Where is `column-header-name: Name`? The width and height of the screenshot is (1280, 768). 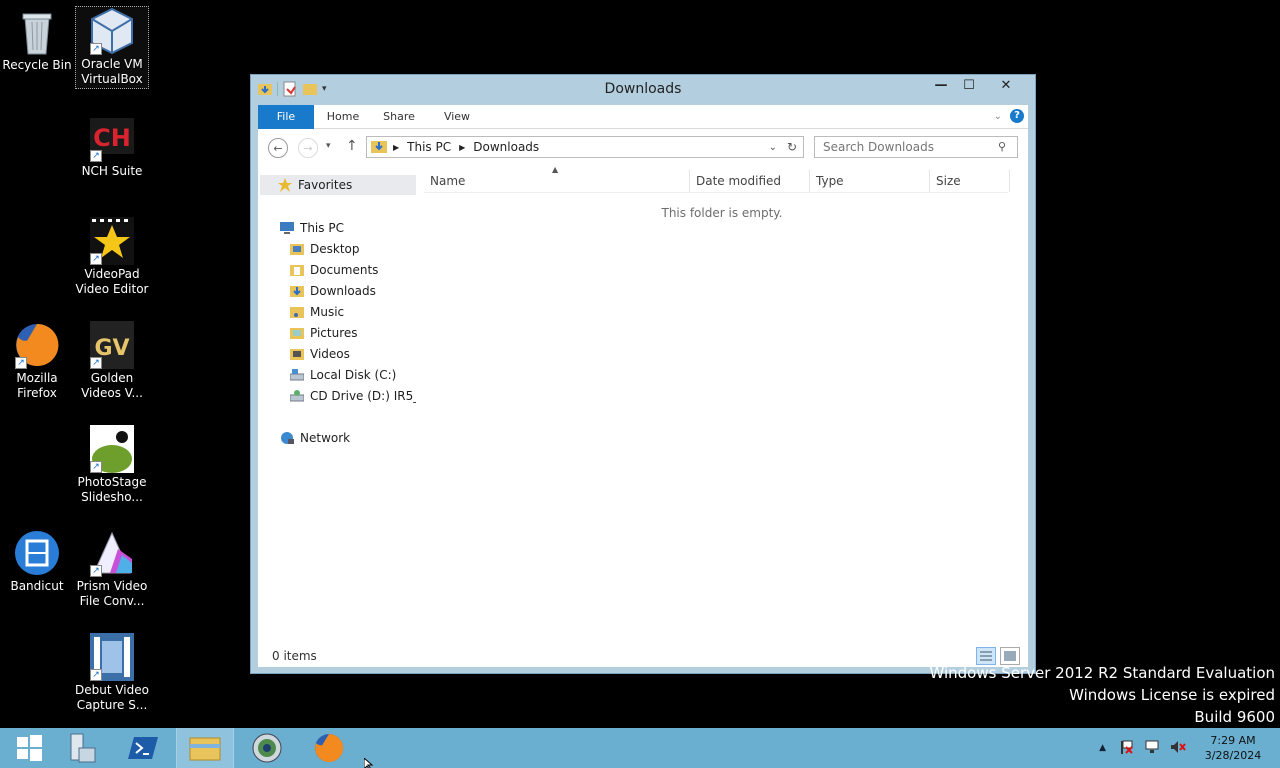
column-header-name: Name is located at coordinates (557, 181).